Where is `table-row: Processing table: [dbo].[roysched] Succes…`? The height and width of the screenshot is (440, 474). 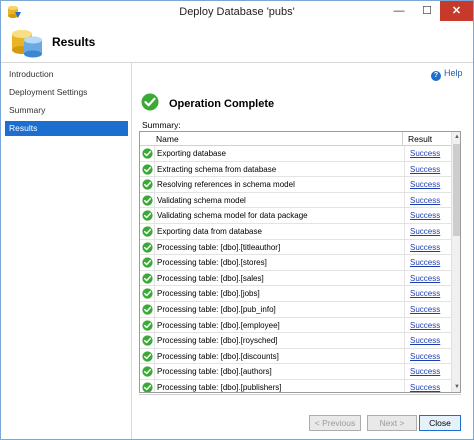
table-row: Processing table: [dbo].[roysched] Succes… is located at coordinates (295, 341).